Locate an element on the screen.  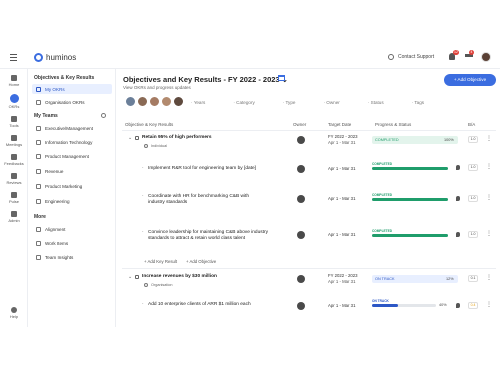
target-range: Apr 1 - Mar 31 is located at coordinates (342, 281).